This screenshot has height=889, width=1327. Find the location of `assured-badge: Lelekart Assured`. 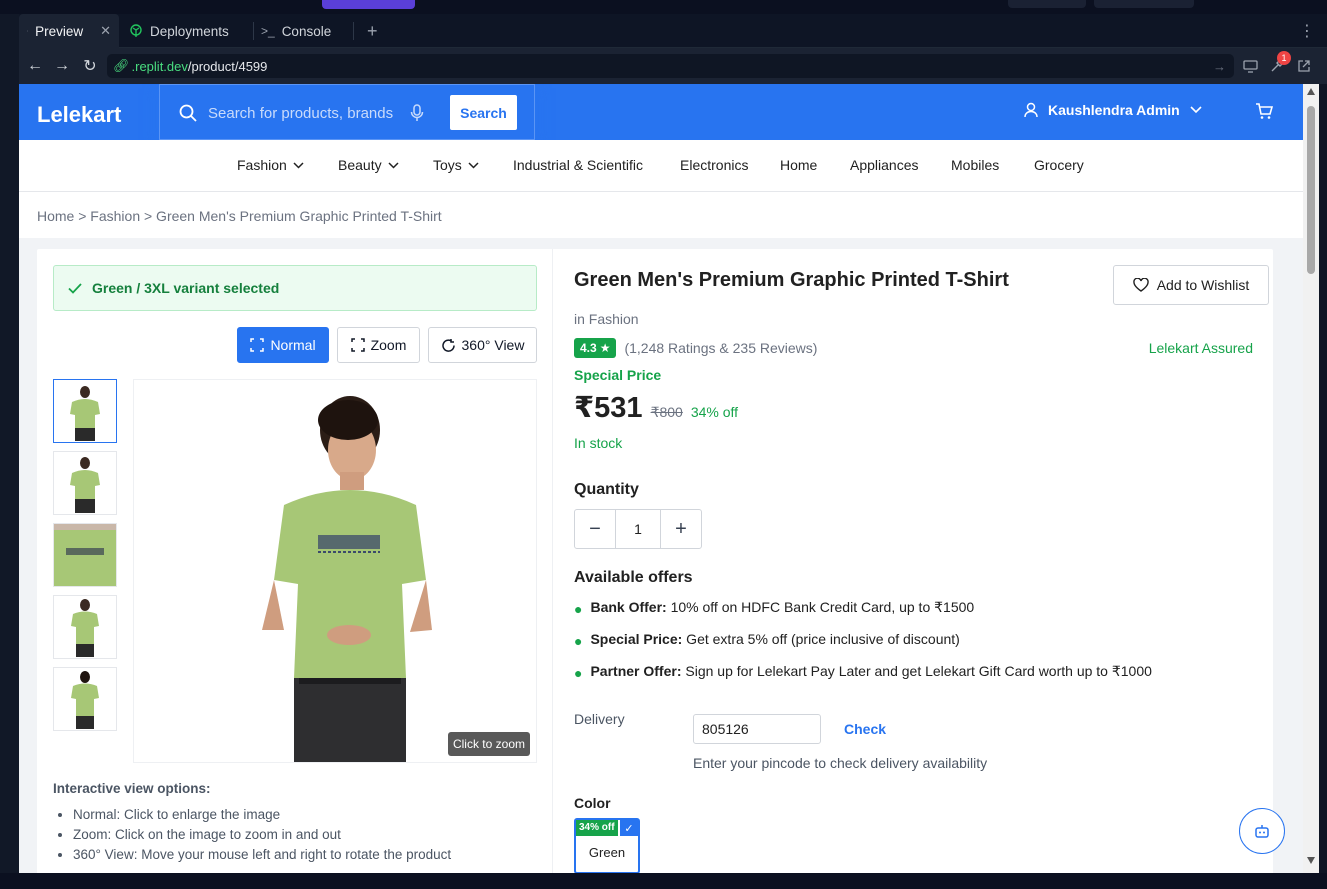

assured-badge: Lelekart Assured is located at coordinates (1200, 348).